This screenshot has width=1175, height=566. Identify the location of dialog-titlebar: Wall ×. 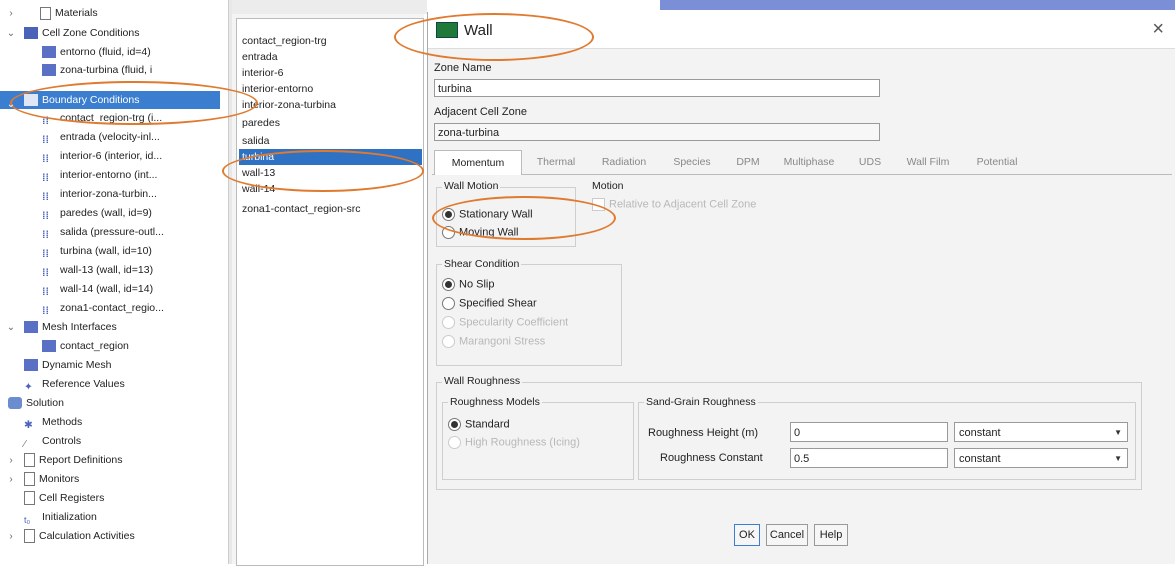
(801, 30).